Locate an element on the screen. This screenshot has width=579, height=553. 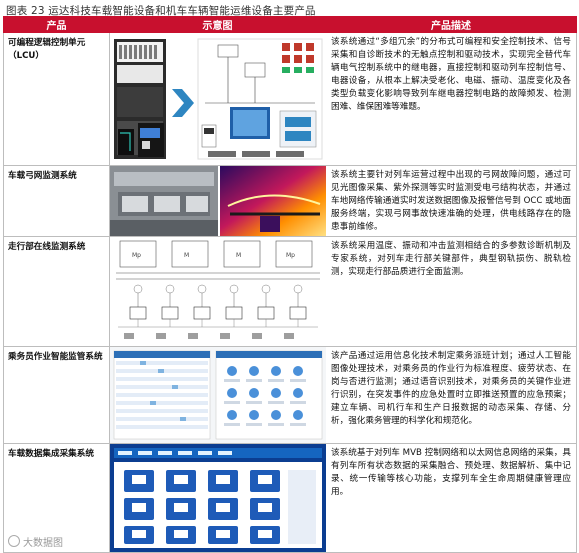
watermark-logo-icon is located at coordinates (14, 541).